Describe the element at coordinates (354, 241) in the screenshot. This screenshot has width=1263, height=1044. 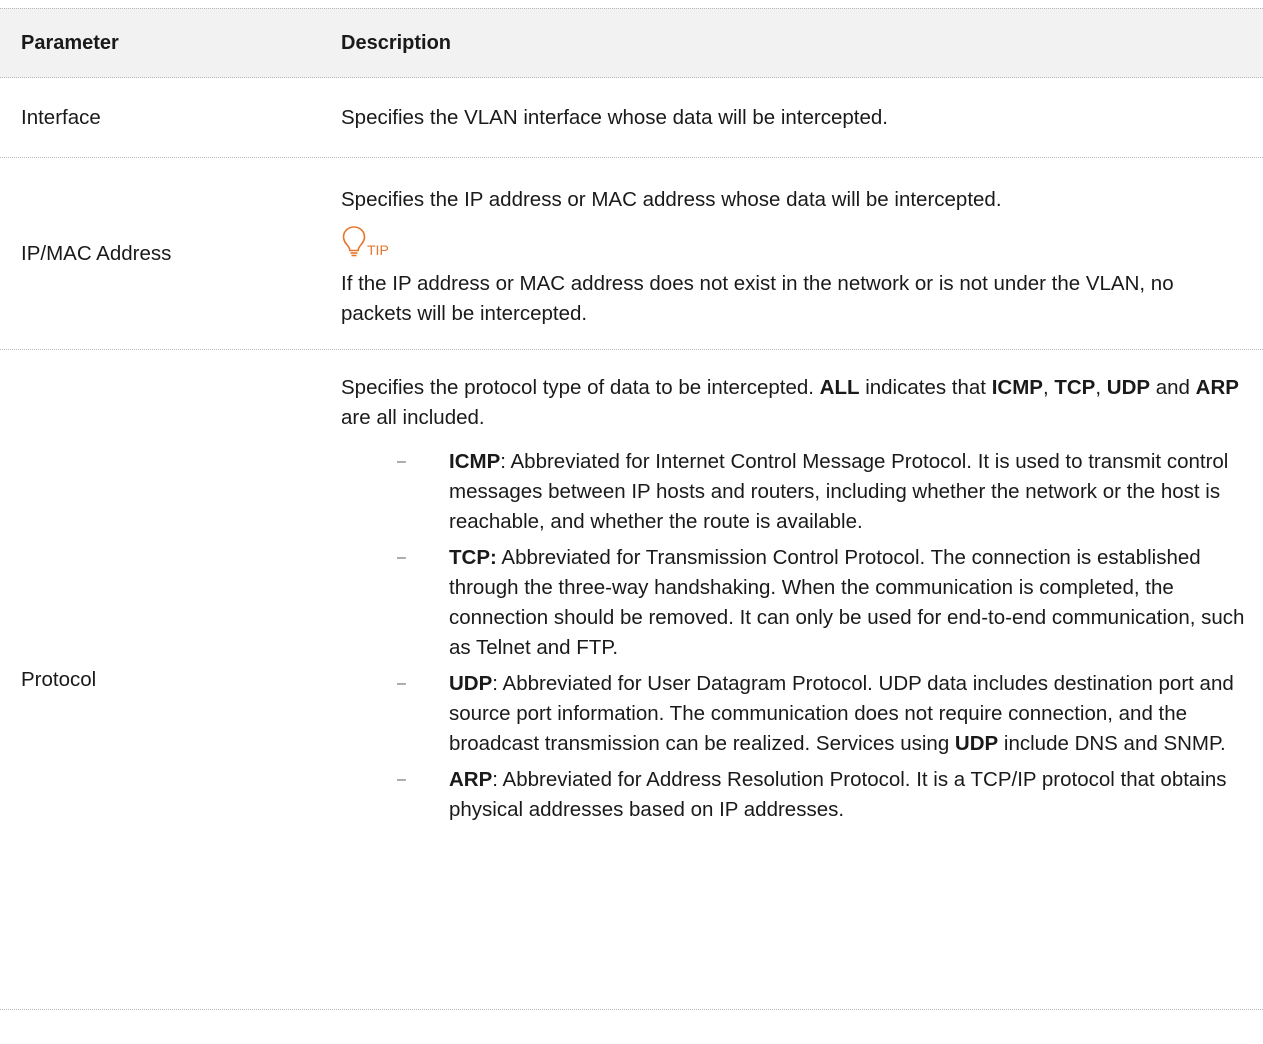
I see `lightbulb-icon` at that location.